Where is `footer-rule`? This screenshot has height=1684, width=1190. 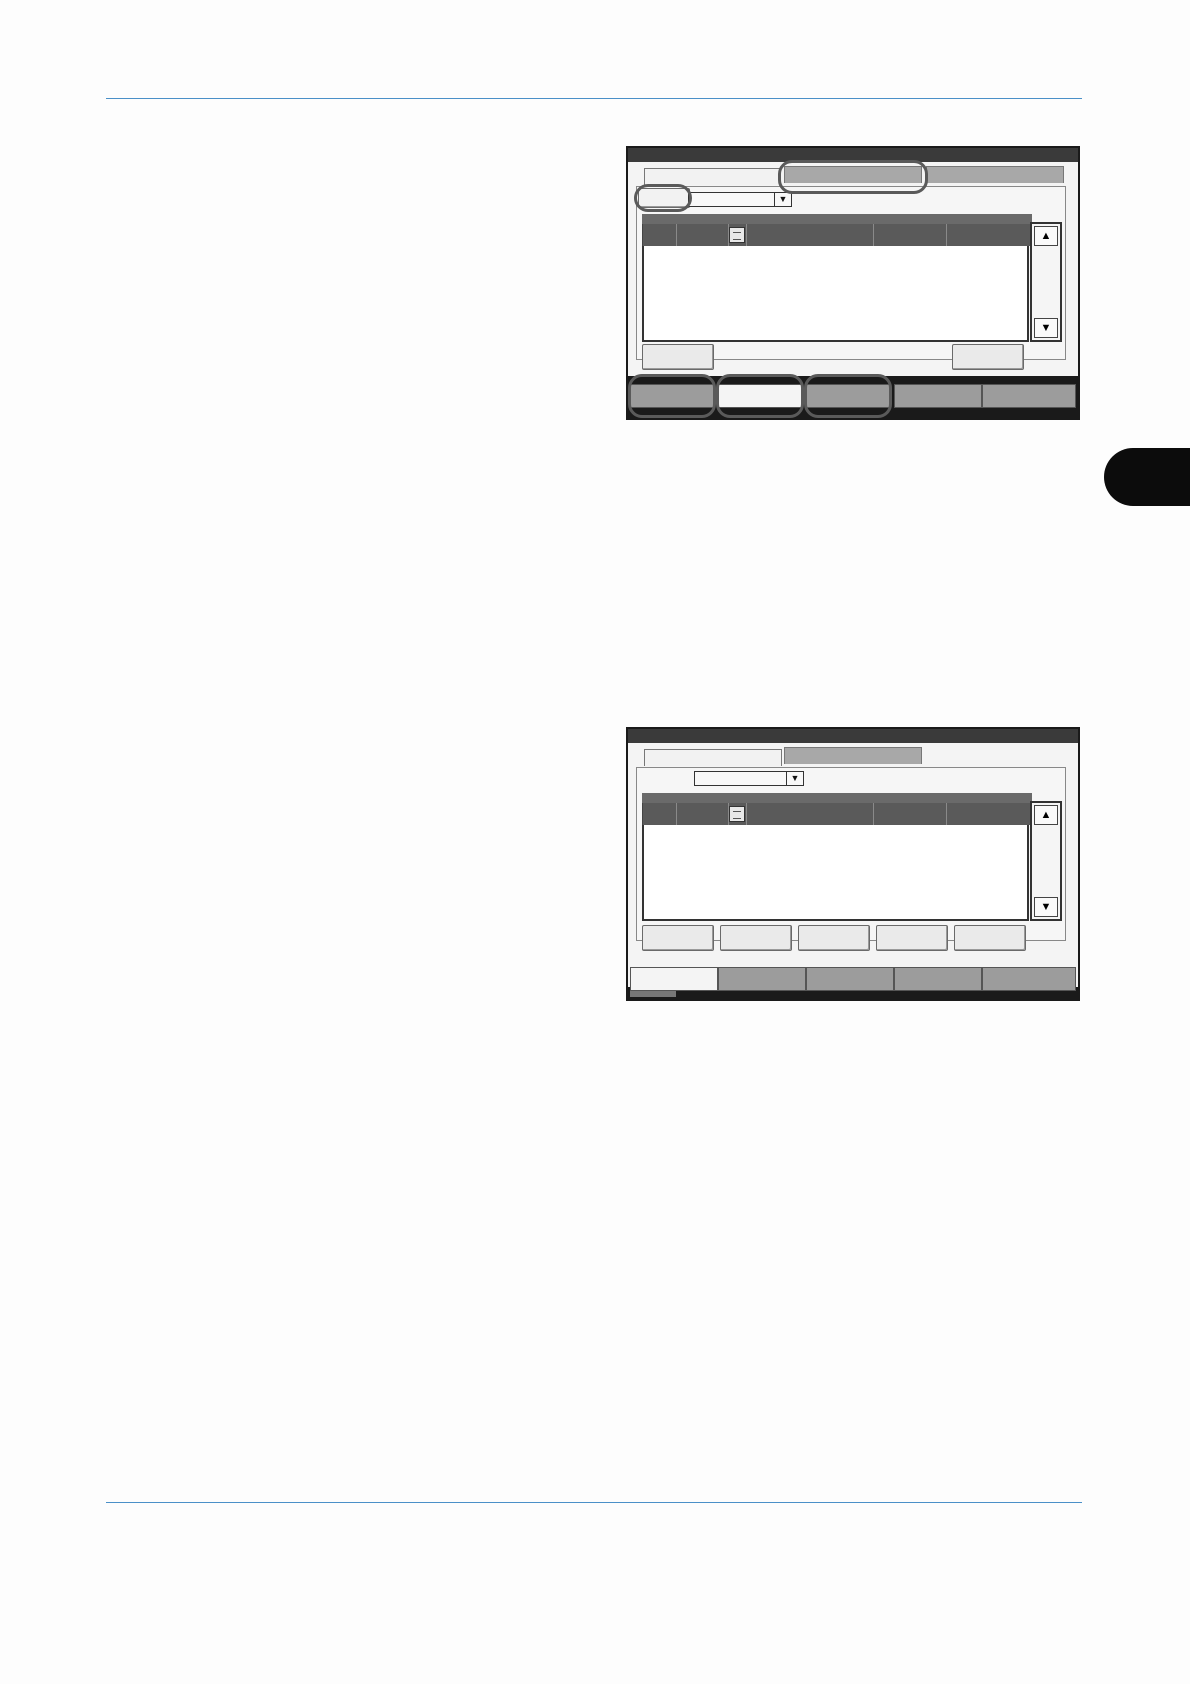 footer-rule is located at coordinates (594, 1502).